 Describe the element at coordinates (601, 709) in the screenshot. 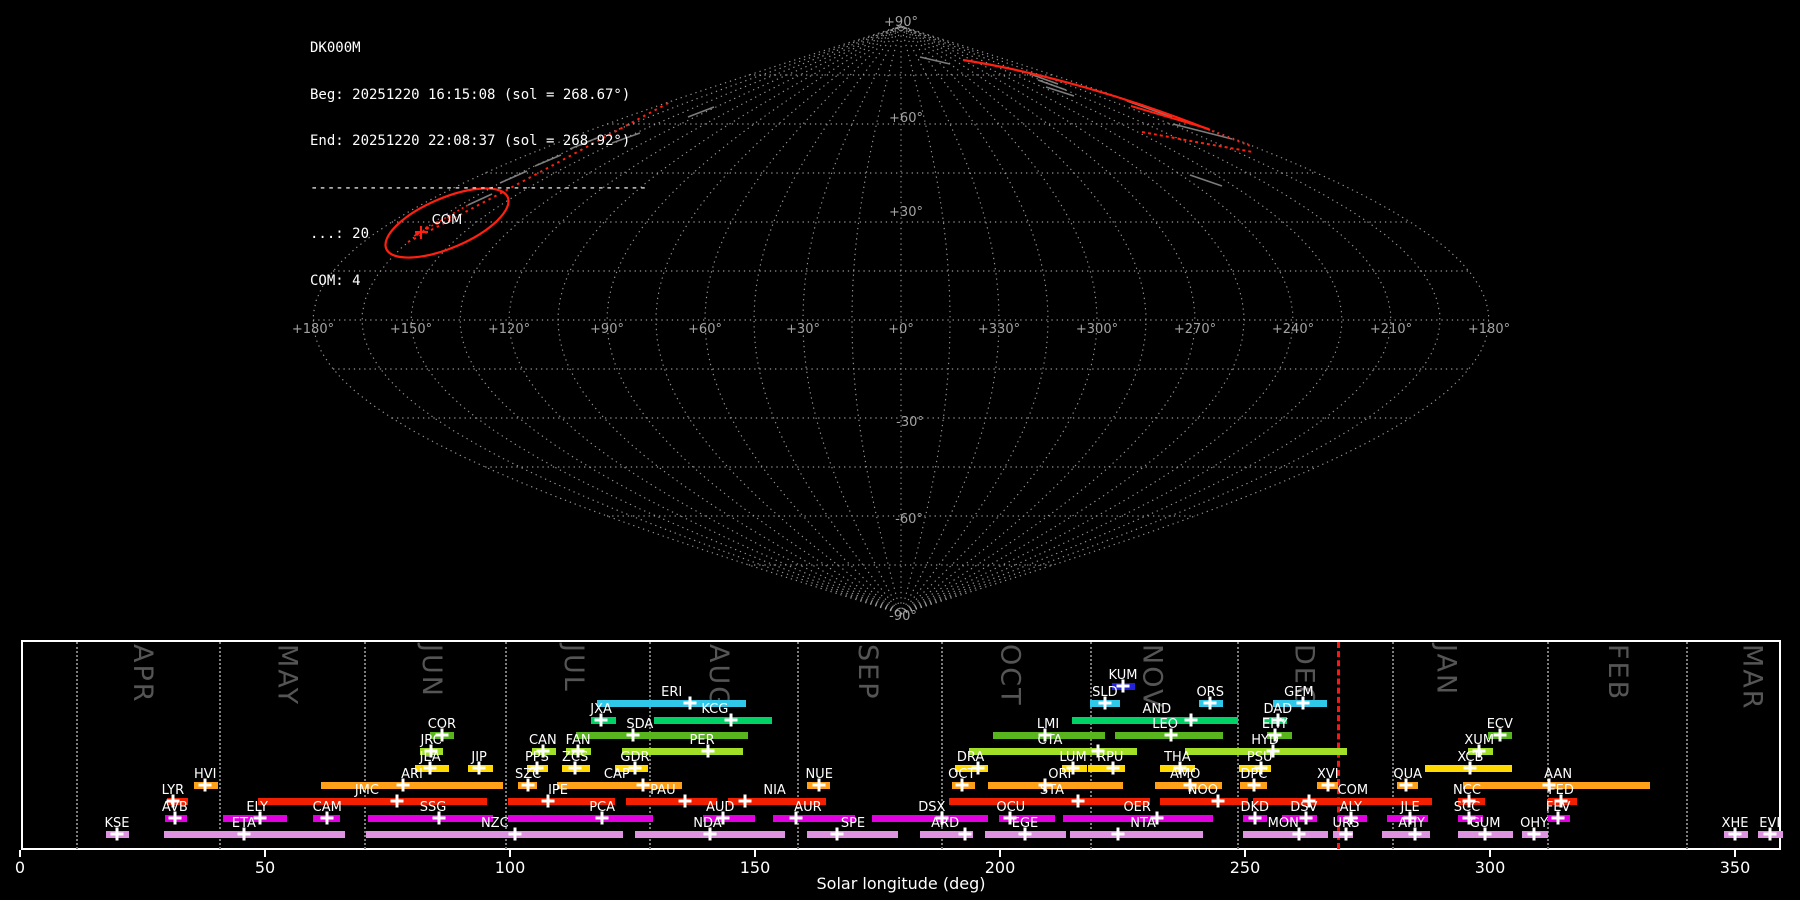

I see `shower-code-jxa: JXA` at that location.